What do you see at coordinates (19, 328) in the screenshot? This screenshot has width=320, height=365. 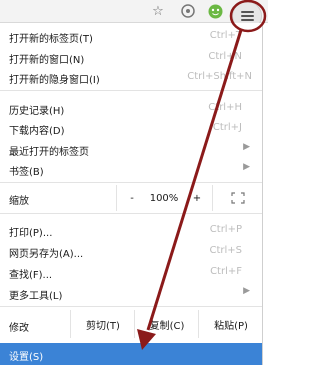 I see `edit-label: 修改` at bounding box center [19, 328].